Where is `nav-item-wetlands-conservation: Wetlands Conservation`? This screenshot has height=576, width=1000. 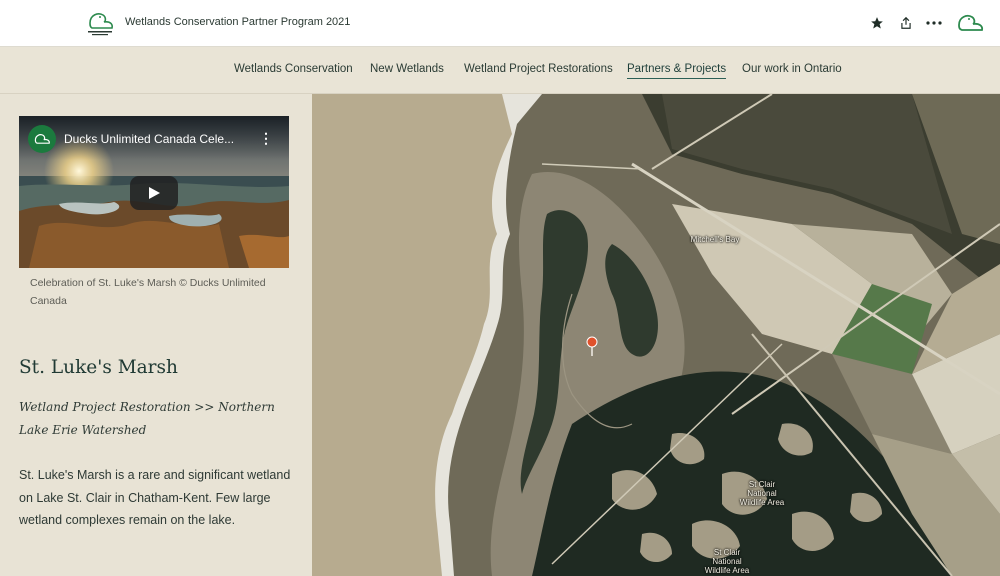 nav-item-wetlands-conservation: Wetlands Conservation is located at coordinates (293, 69).